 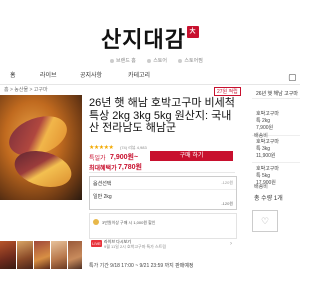 I want to click on menu-icon: ▢, so click(x=292, y=77).